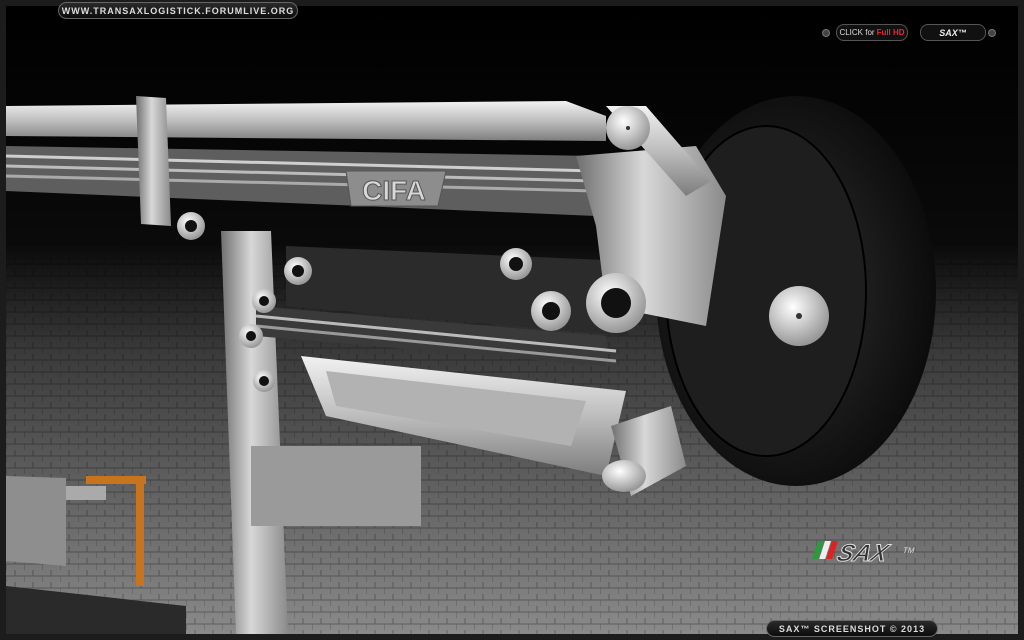 This screenshot has width=1024, height=640. I want to click on caption-text: SAX™ SCREENSHOT © 2013, so click(852, 628).